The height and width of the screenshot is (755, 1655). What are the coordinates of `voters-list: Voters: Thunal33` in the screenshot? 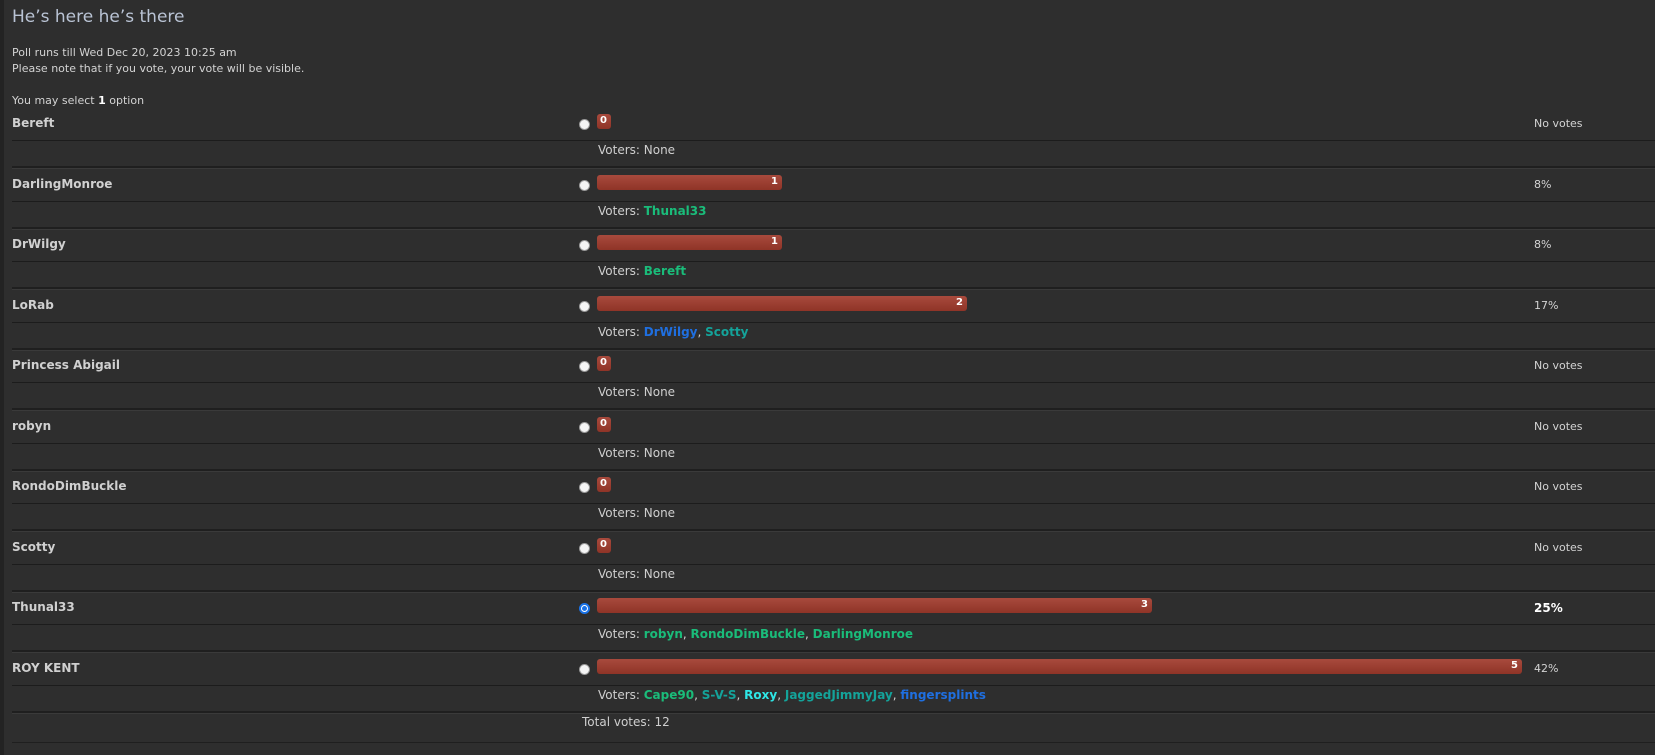 It's located at (652, 211).